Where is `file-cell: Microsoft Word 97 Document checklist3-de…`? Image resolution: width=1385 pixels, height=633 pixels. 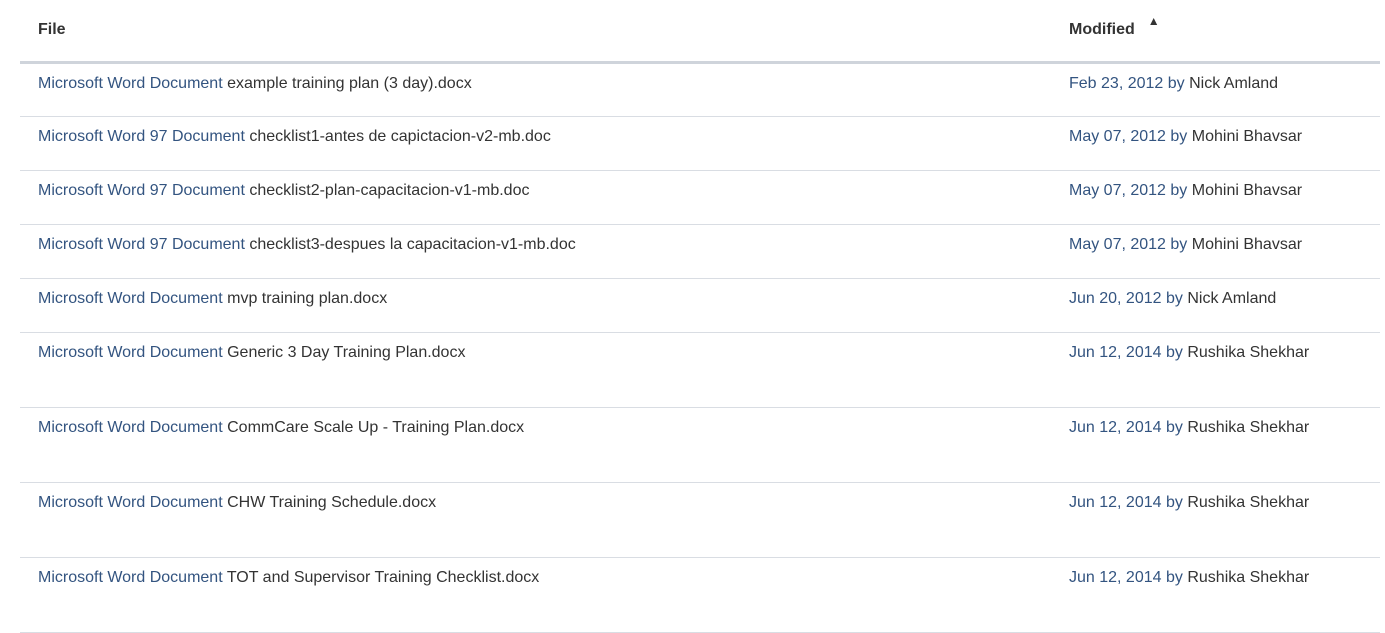
file-cell: Microsoft Word 97 Document checklist3-de… is located at coordinates (532, 251).